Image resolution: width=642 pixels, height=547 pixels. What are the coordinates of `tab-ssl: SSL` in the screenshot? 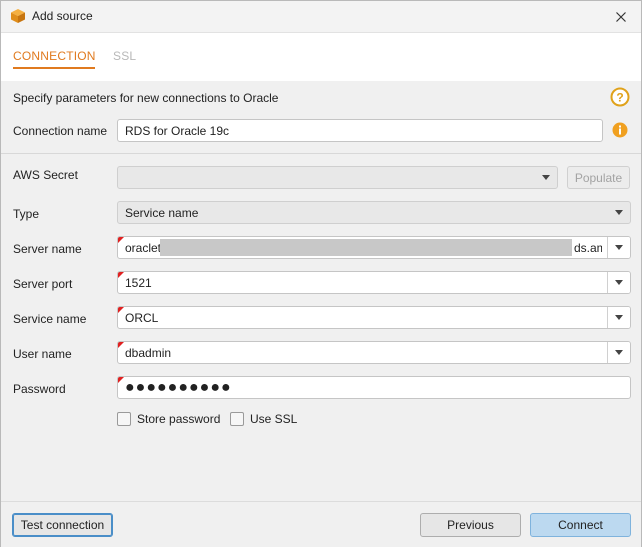 It's located at (124, 56).